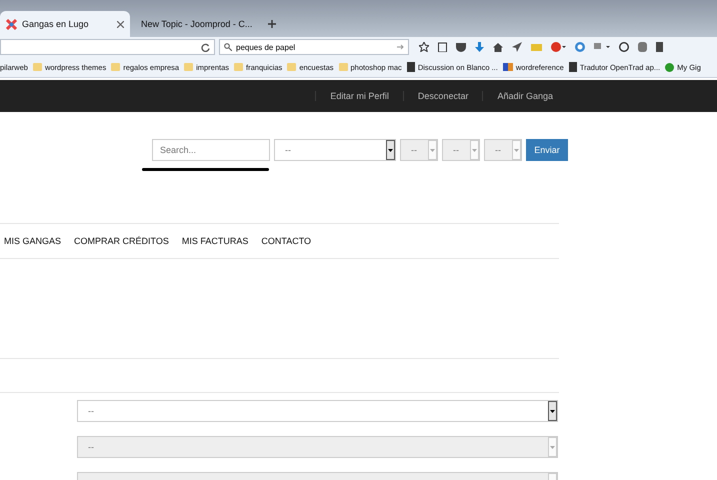  Describe the element at coordinates (547, 150) in the screenshot. I see `submit-button: Enviar` at that location.